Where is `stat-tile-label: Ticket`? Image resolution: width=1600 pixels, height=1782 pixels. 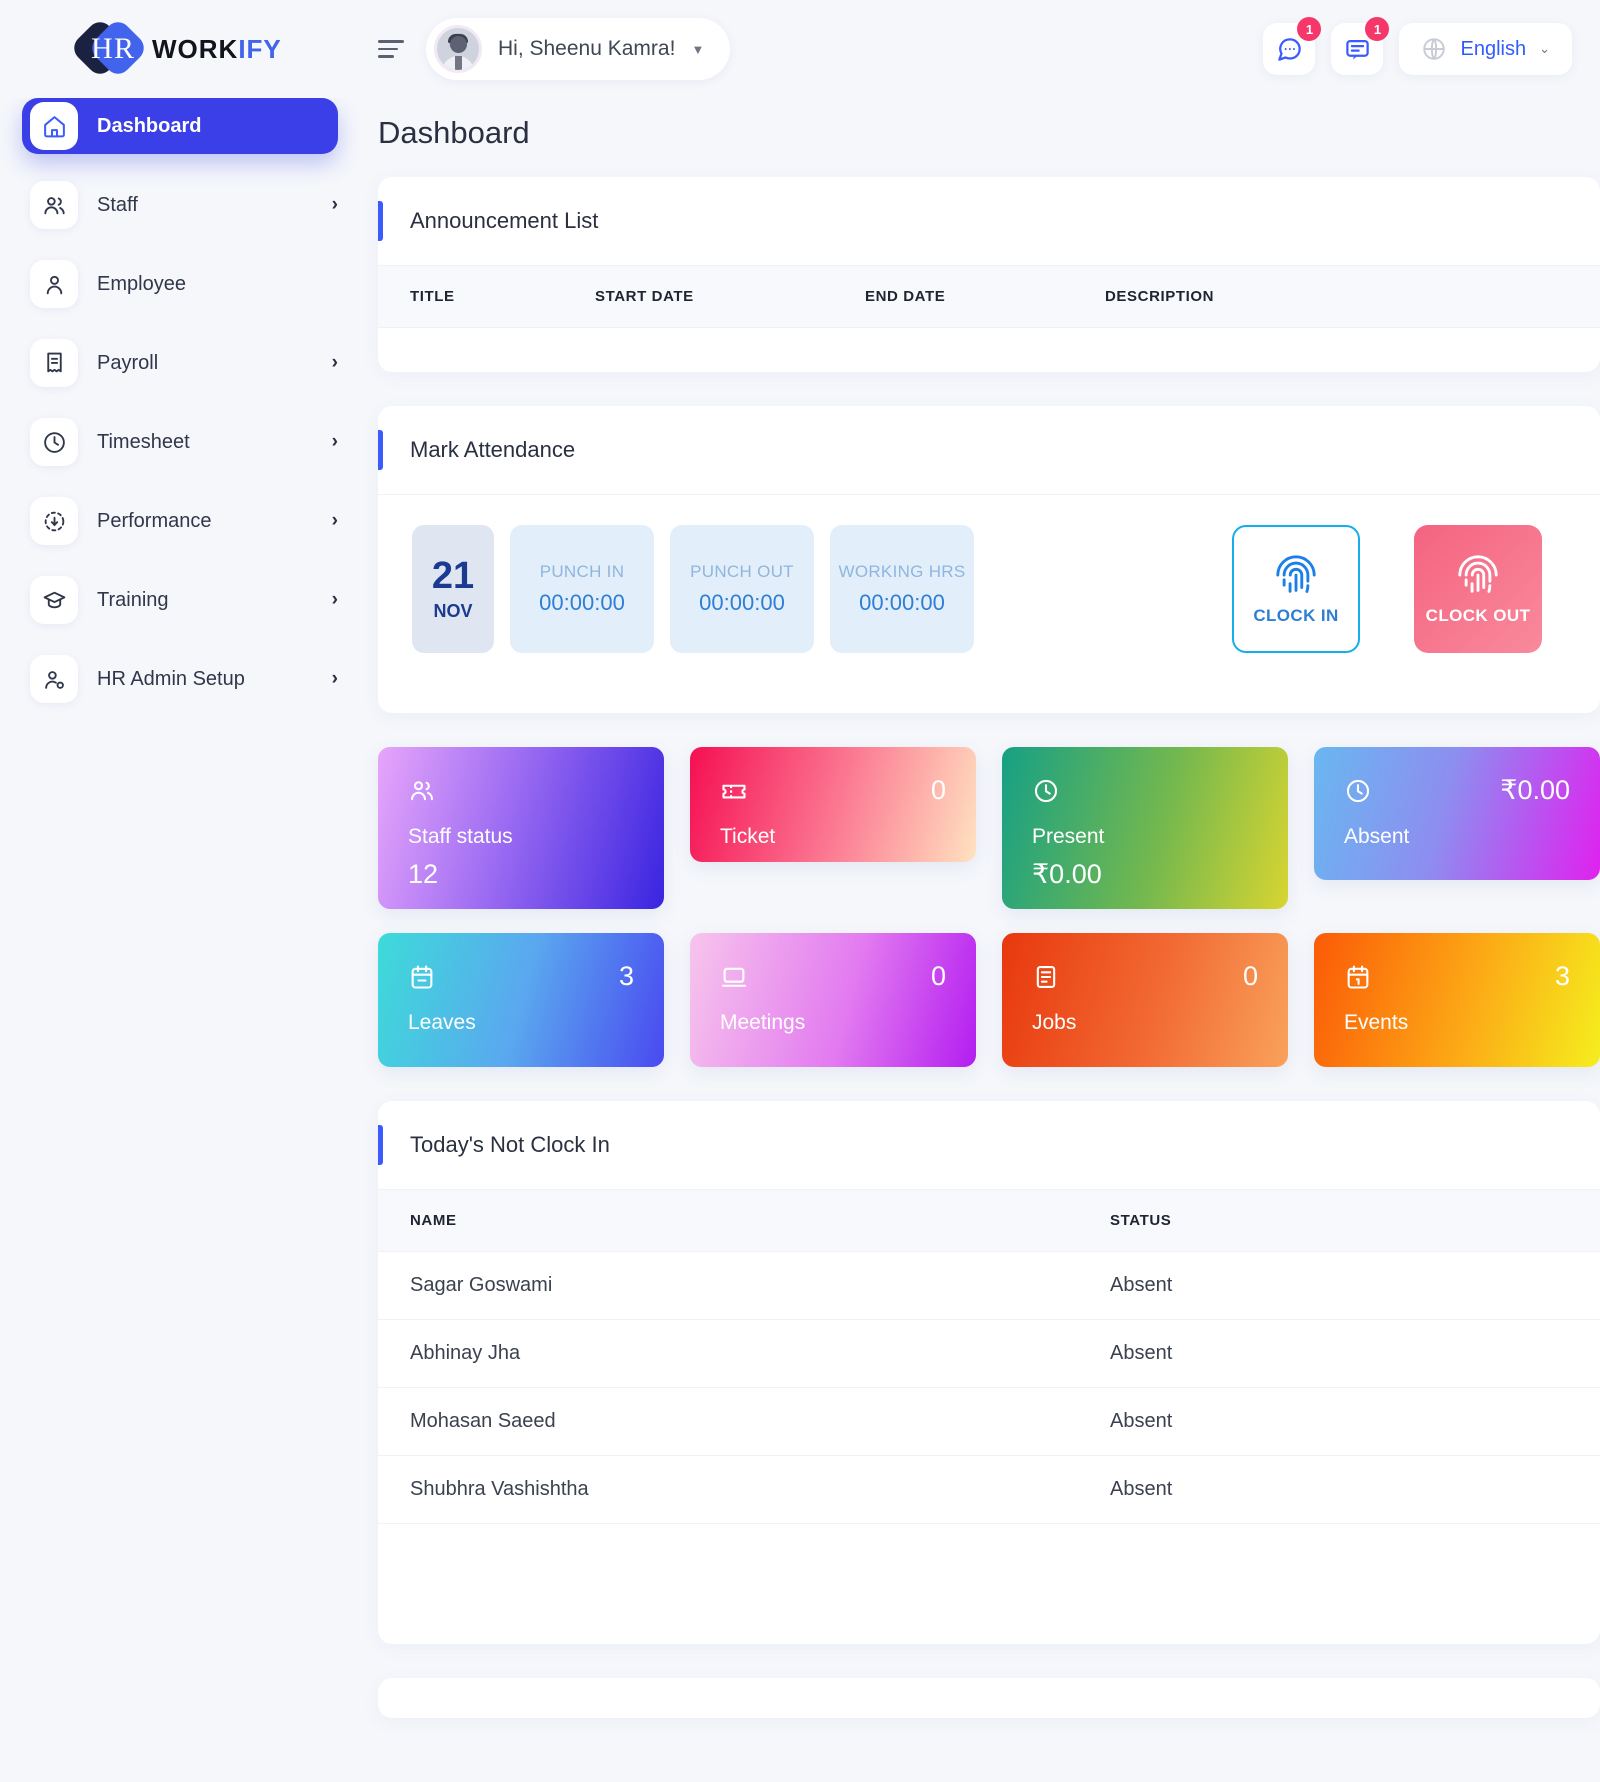
stat-tile-label: Ticket is located at coordinates (748, 836).